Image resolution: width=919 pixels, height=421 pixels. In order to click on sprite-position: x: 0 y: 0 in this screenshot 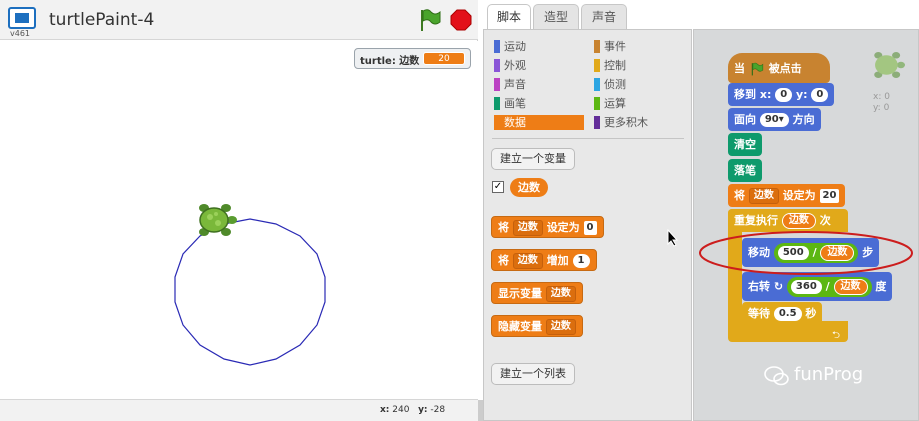, I will do `click(881, 103)`.